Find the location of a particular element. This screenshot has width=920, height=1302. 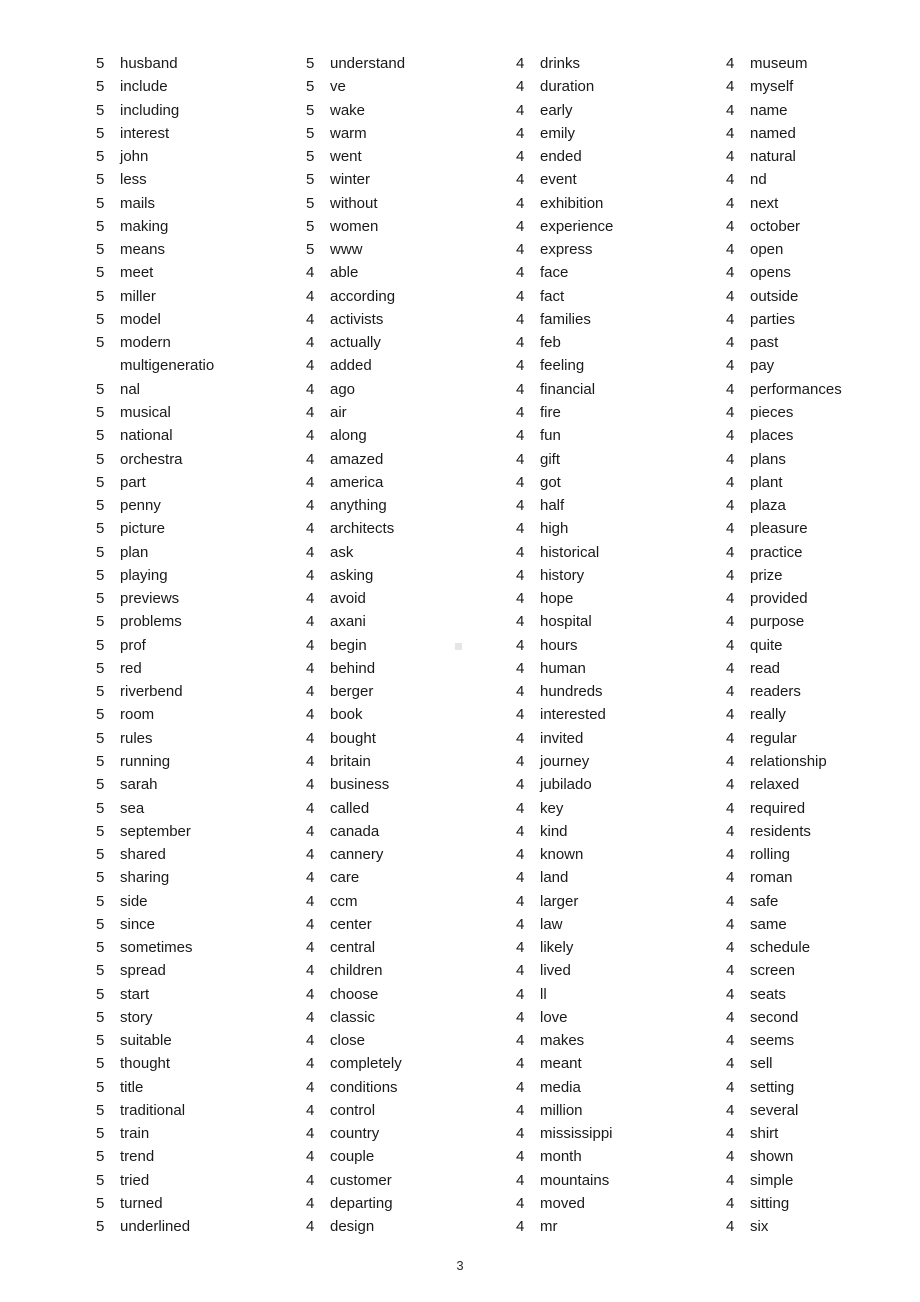

word-text: required is located at coordinates (778, 808).